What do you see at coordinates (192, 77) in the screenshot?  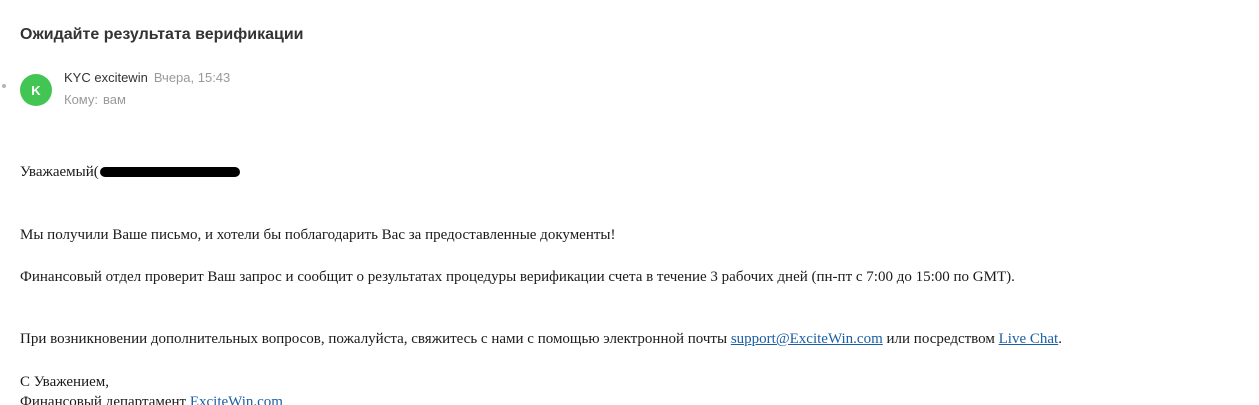 I see `email-date: Вчера, 15:43` at bounding box center [192, 77].